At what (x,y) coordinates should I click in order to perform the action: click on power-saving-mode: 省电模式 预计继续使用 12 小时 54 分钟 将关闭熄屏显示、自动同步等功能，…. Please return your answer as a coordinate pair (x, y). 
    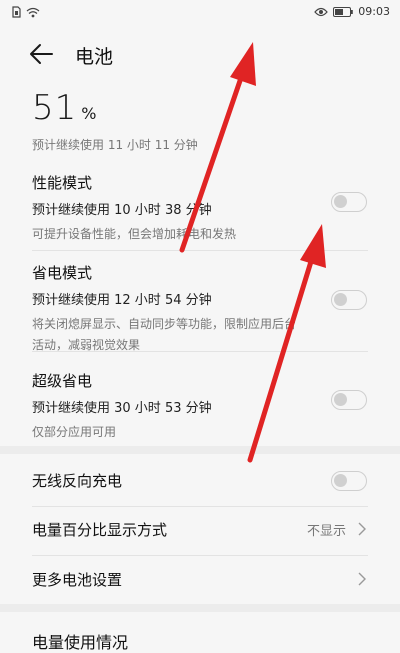
    Looking at the image, I should click on (200, 309).